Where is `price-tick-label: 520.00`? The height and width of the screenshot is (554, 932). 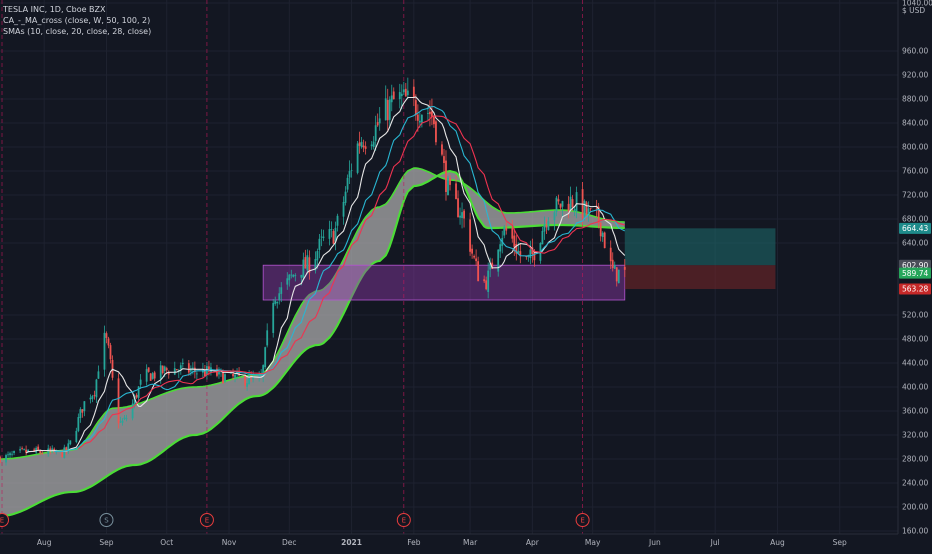
price-tick-label: 520.00 is located at coordinates (915, 315).